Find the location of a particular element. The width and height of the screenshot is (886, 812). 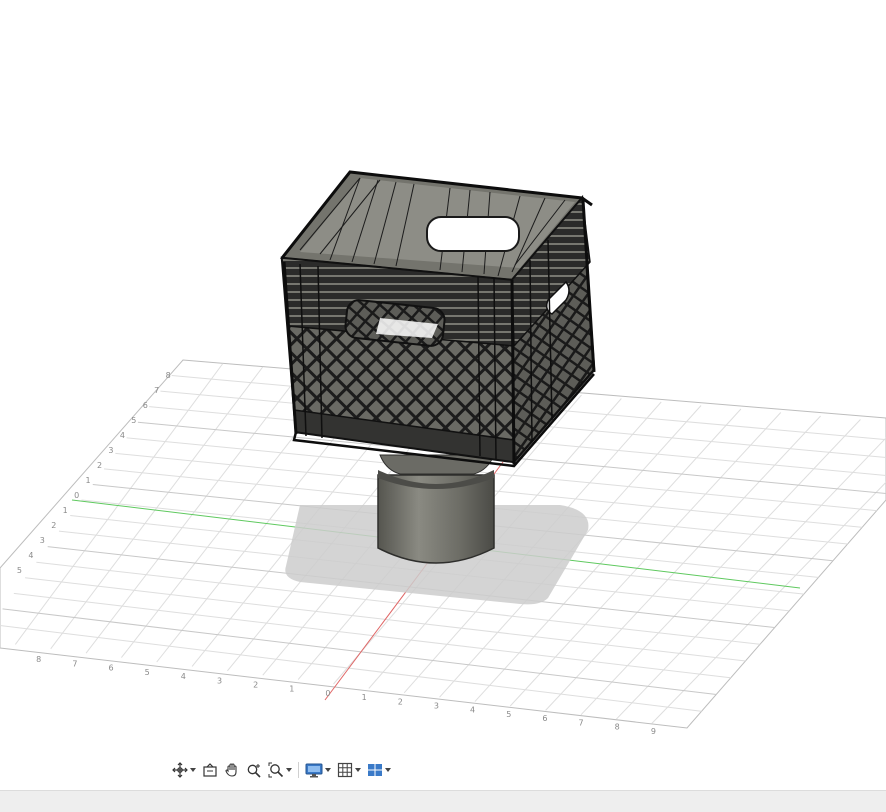

grid-settings-button is located at coordinates (349, 770).